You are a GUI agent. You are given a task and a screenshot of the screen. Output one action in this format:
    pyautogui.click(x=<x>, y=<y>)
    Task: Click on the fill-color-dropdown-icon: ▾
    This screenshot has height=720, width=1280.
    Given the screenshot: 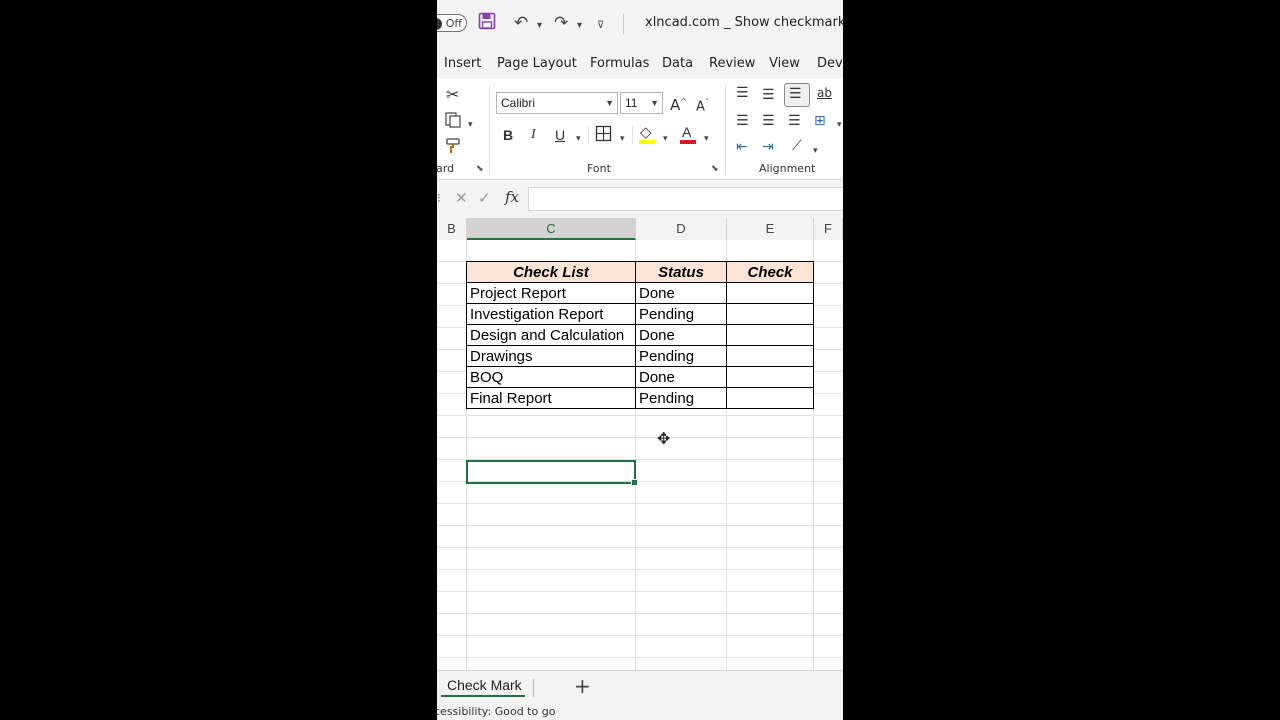 What is the action you would take?
    pyautogui.click(x=665, y=139)
    